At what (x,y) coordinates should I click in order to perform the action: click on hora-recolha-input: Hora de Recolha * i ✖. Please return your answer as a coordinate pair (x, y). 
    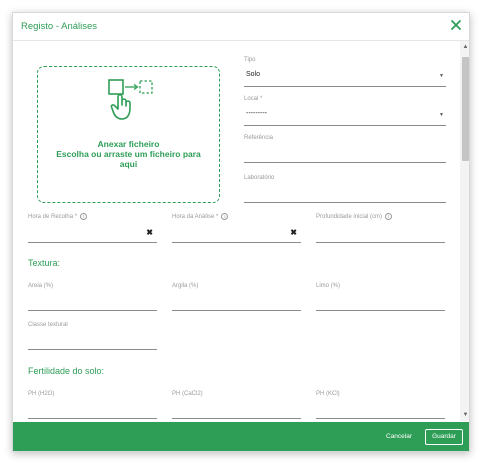
    Looking at the image, I should click on (92, 228).